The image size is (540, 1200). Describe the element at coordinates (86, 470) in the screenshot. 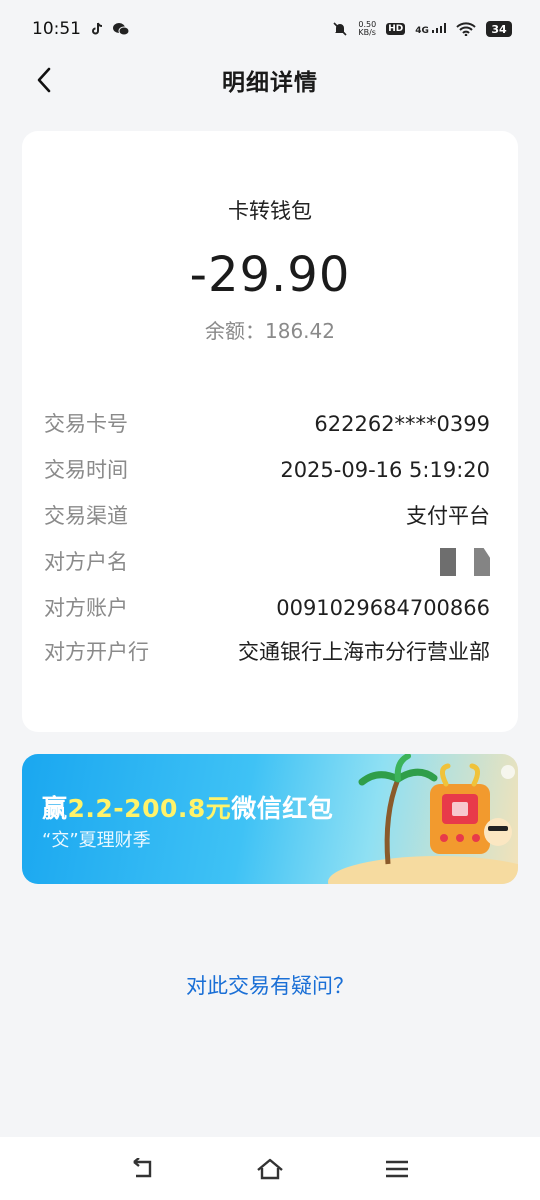

I see `detail-label: 交易时间` at that location.